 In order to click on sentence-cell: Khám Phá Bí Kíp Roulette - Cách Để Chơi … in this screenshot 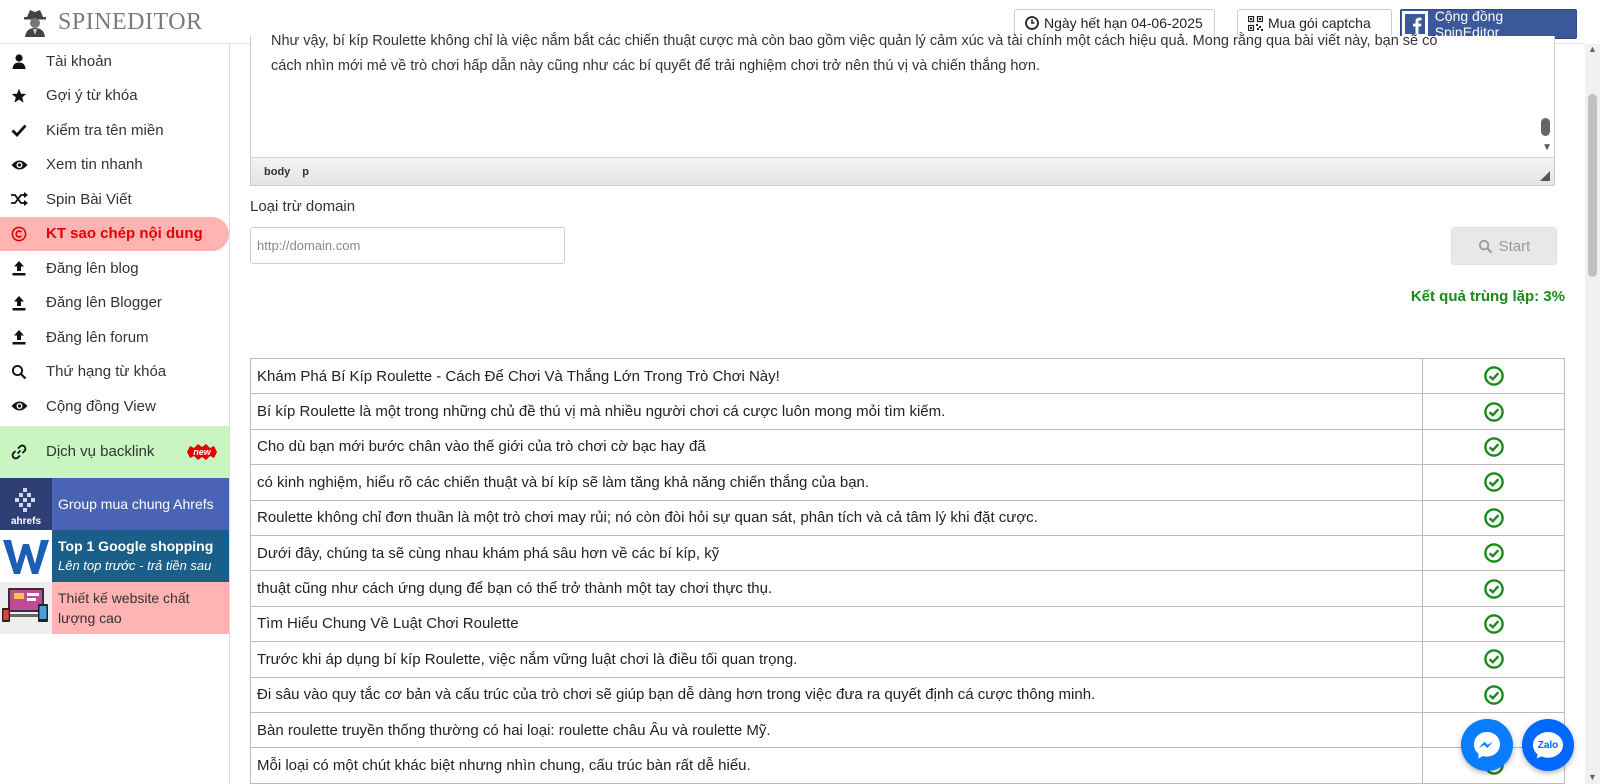, I will do `click(836, 376)`.